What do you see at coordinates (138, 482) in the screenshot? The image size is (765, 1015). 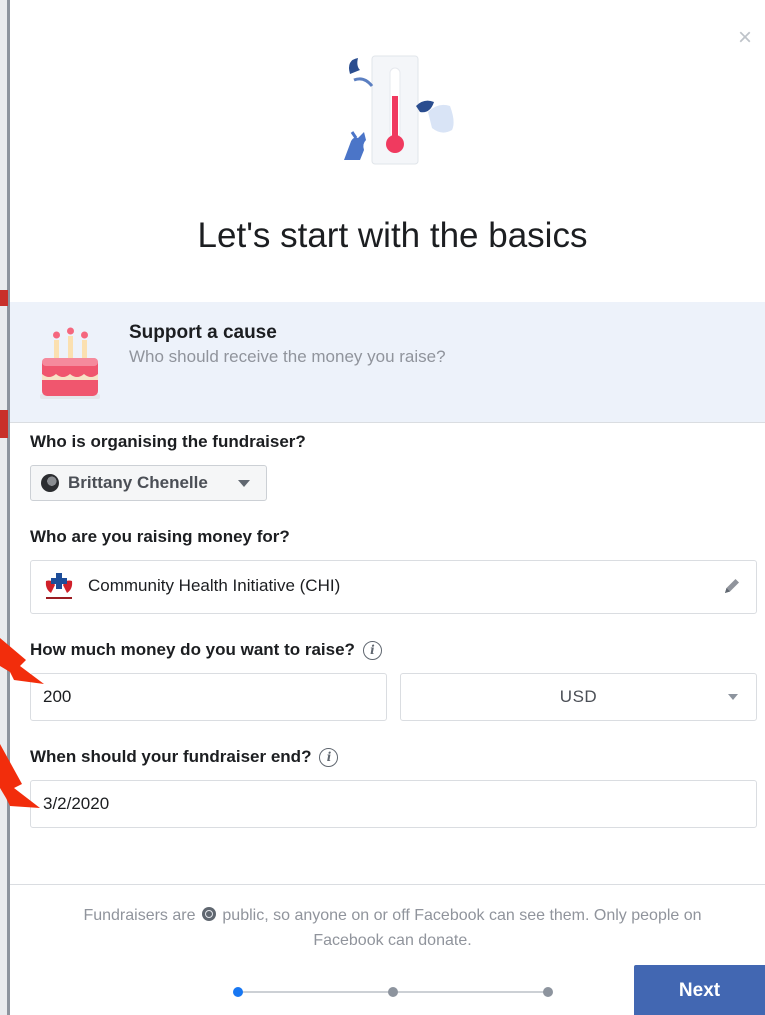 I see `organiser-name: Brittany Chenelle` at bounding box center [138, 482].